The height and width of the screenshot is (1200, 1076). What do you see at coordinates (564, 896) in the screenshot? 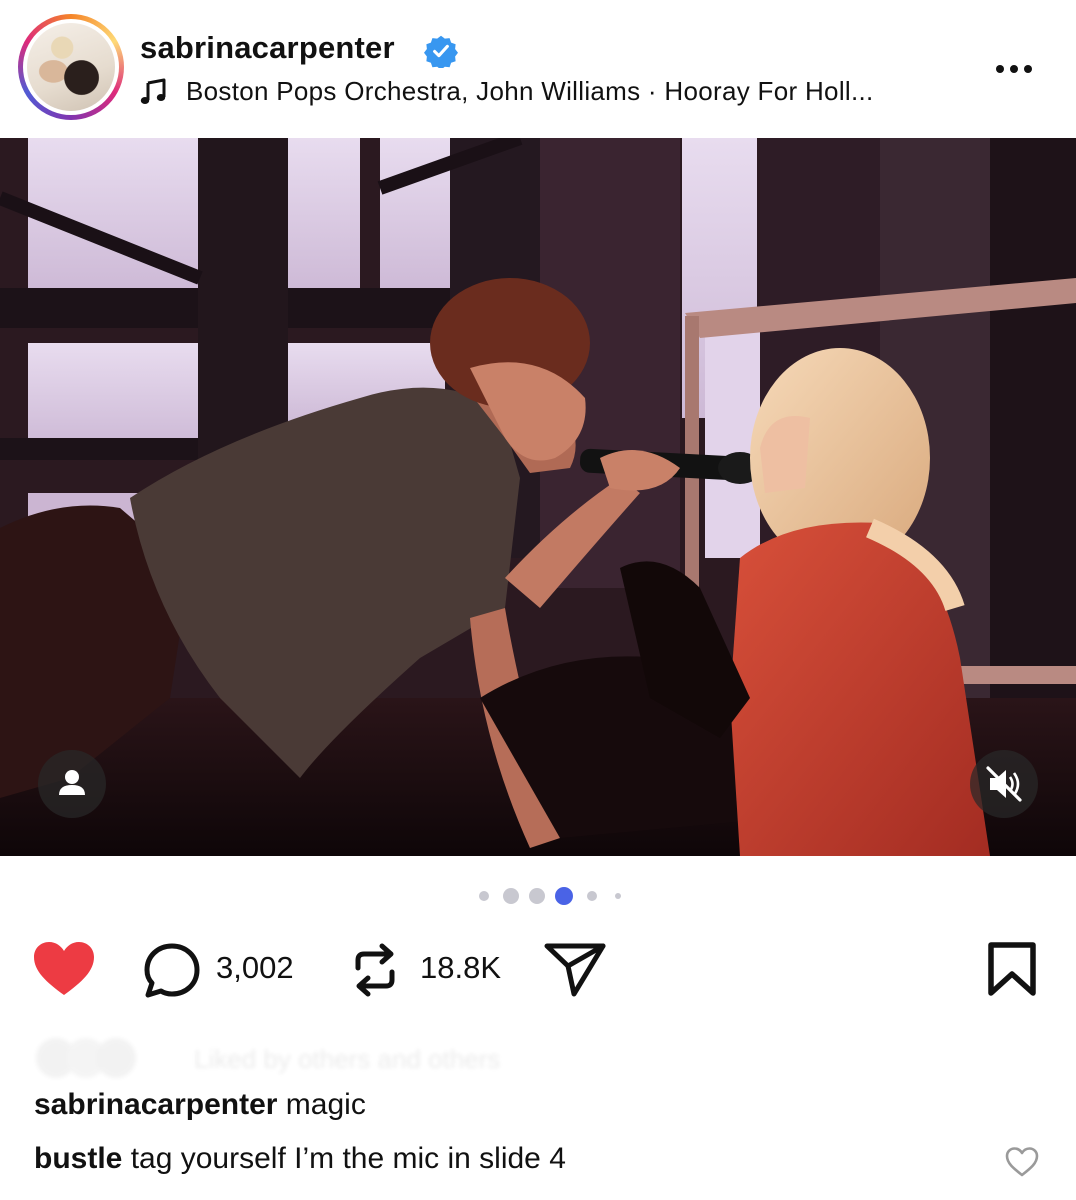
I see `carousel-dot-active` at bounding box center [564, 896].